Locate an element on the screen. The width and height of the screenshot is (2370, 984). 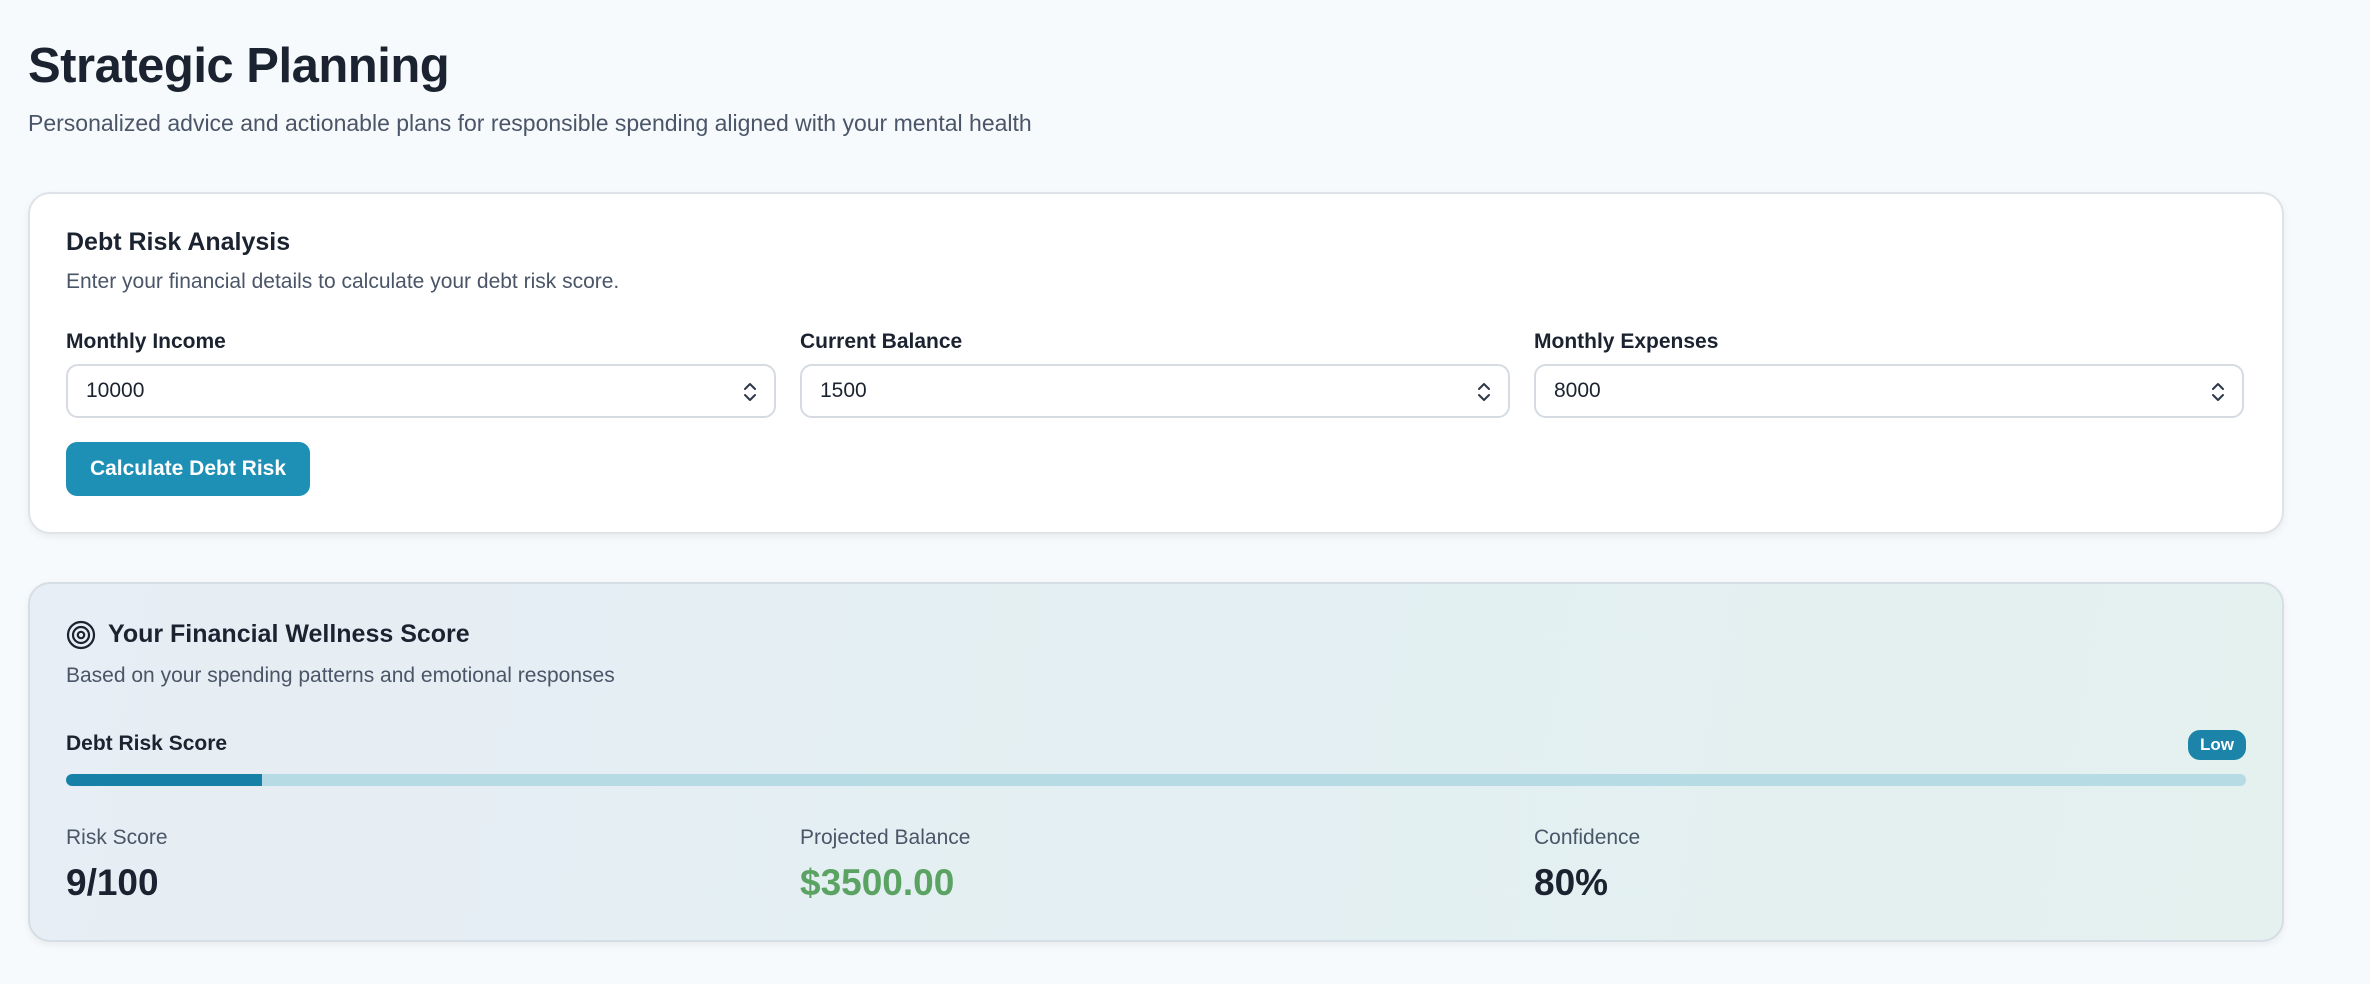
monthly-income-input is located at coordinates (421, 391).